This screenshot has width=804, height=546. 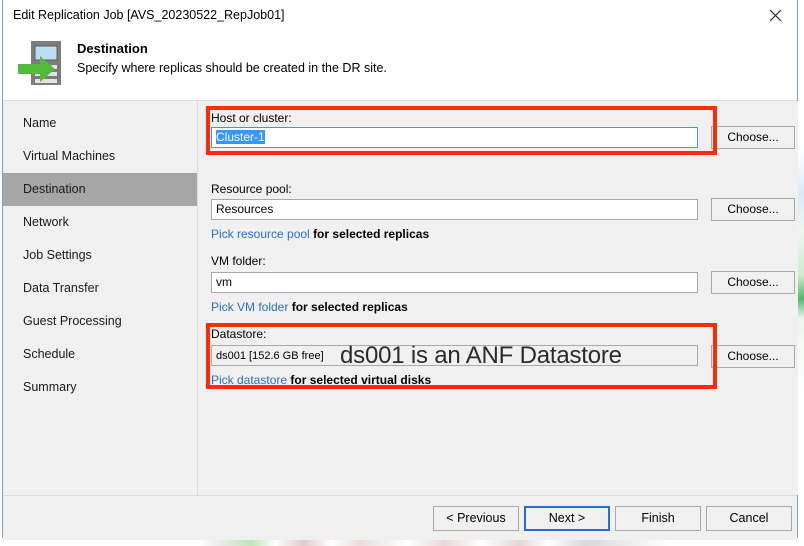 What do you see at coordinates (371, 234) in the screenshot?
I see `resource-pool-hint-rest: for selected replicas` at bounding box center [371, 234].